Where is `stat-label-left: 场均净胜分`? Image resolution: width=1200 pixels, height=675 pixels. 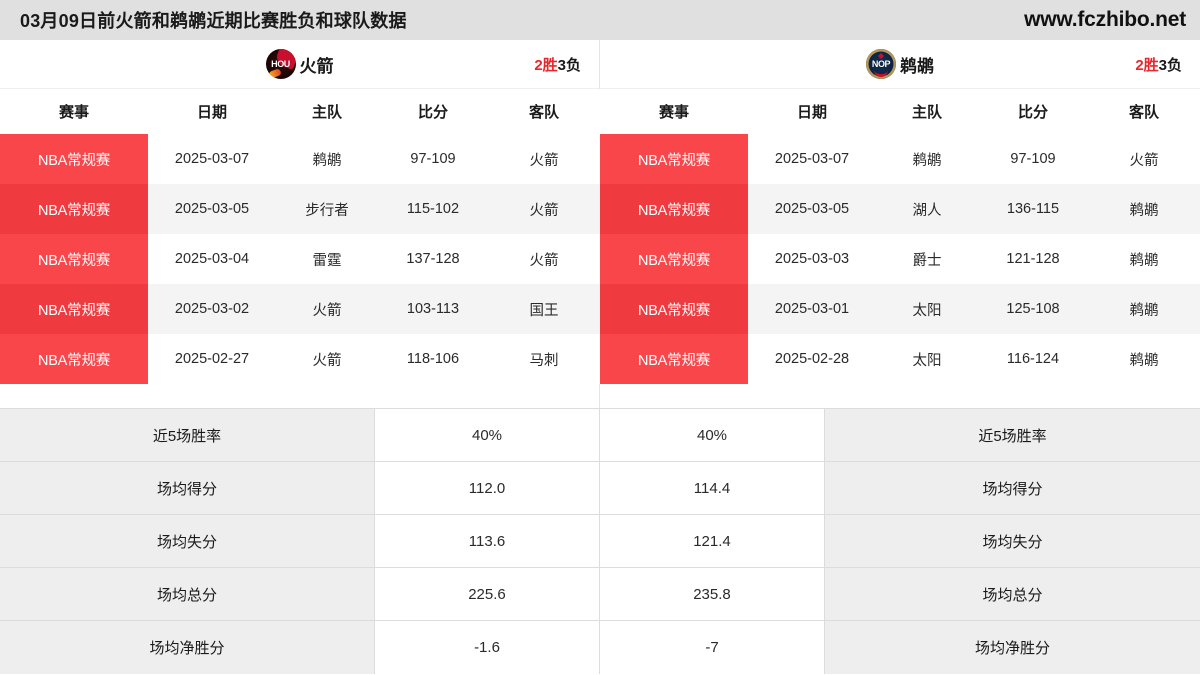 stat-label-left: 场均净胜分 is located at coordinates (187, 647).